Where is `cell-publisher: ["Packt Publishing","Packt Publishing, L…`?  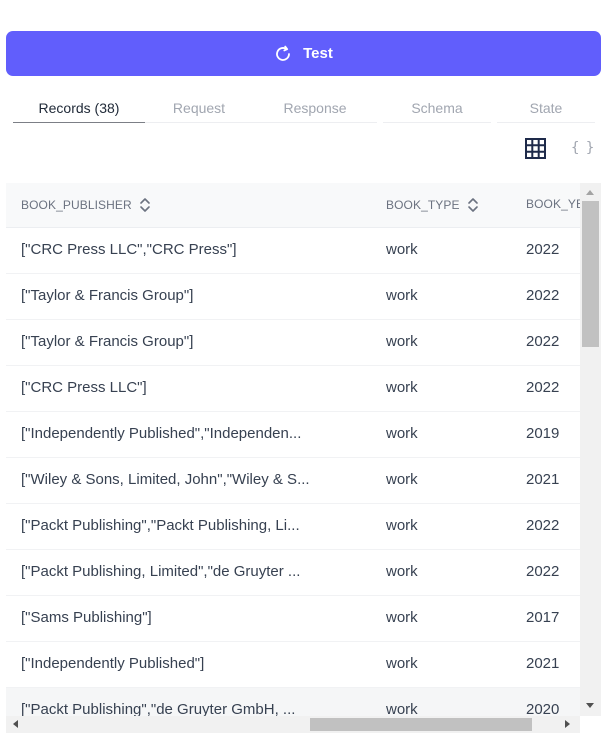
cell-publisher: ["Packt Publishing","Packt Publishing, L… is located at coordinates (160, 525).